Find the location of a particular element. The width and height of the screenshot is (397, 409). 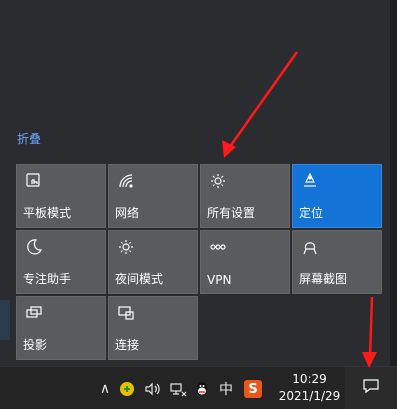

tile-label: 夜间模式 is located at coordinates (139, 279).